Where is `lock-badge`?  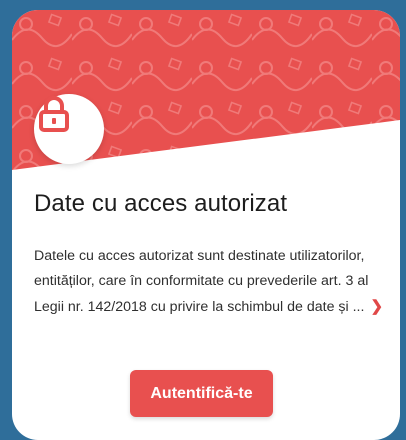
lock-badge is located at coordinates (69, 129).